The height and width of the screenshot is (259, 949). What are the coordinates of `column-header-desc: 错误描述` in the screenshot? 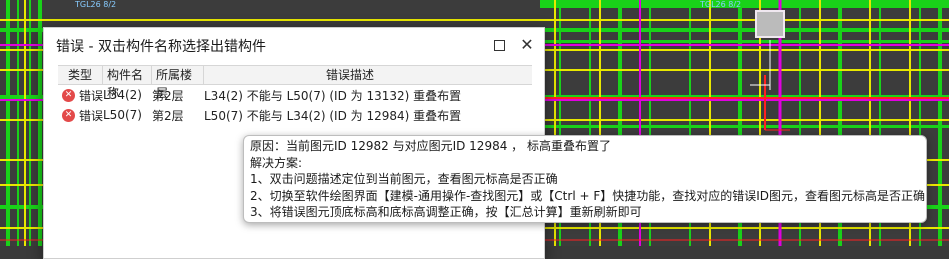 It's located at (368, 75).